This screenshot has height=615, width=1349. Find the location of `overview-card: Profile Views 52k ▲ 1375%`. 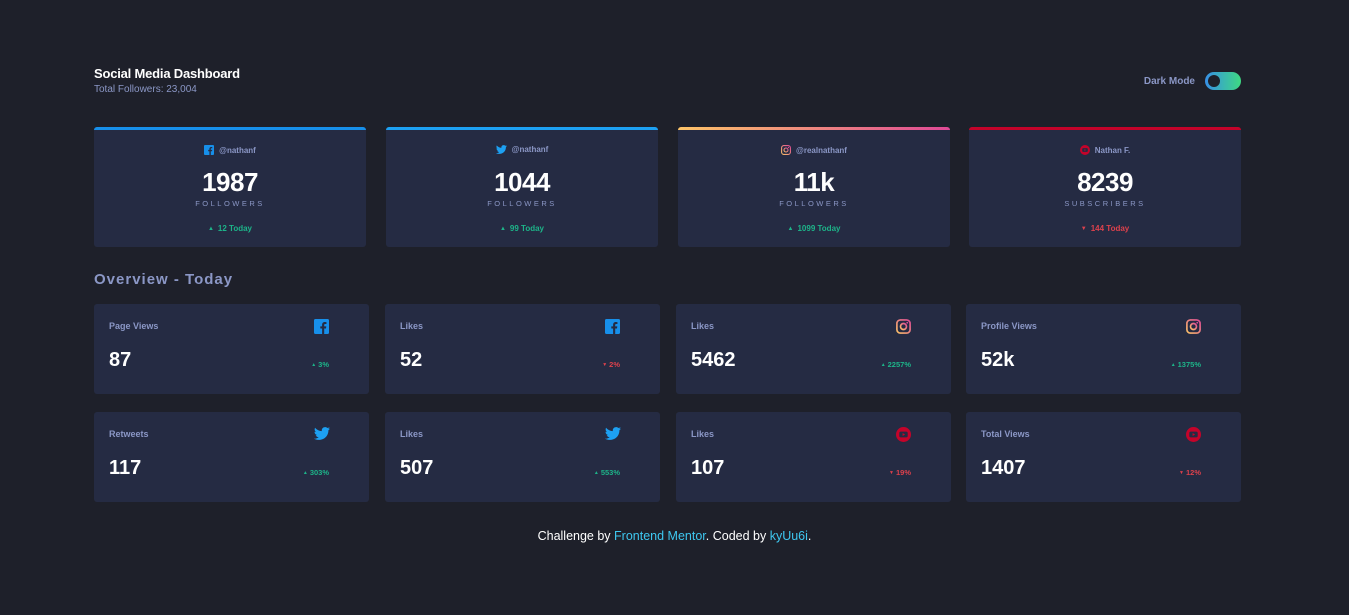

overview-card: Profile Views 52k ▲ 1375% is located at coordinates (1103, 349).